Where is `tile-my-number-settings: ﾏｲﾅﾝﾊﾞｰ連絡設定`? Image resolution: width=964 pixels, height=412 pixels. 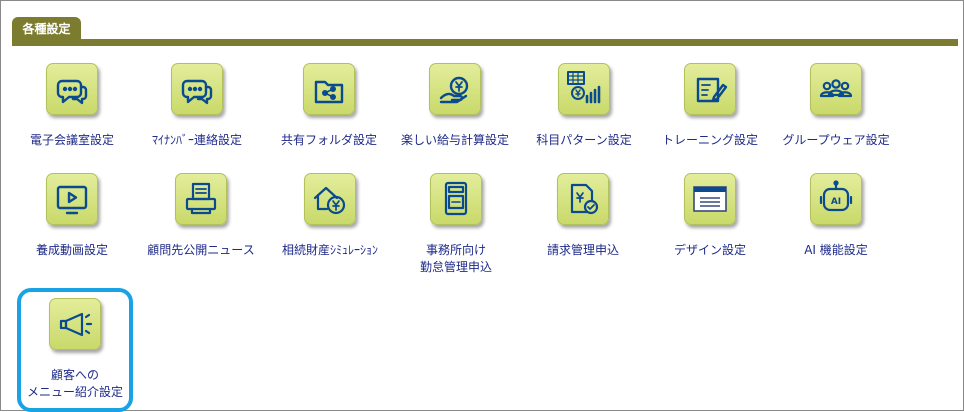 tile-my-number-settings: ﾏｲﾅﾝﾊﾞｰ連絡設定 is located at coordinates (197, 106).